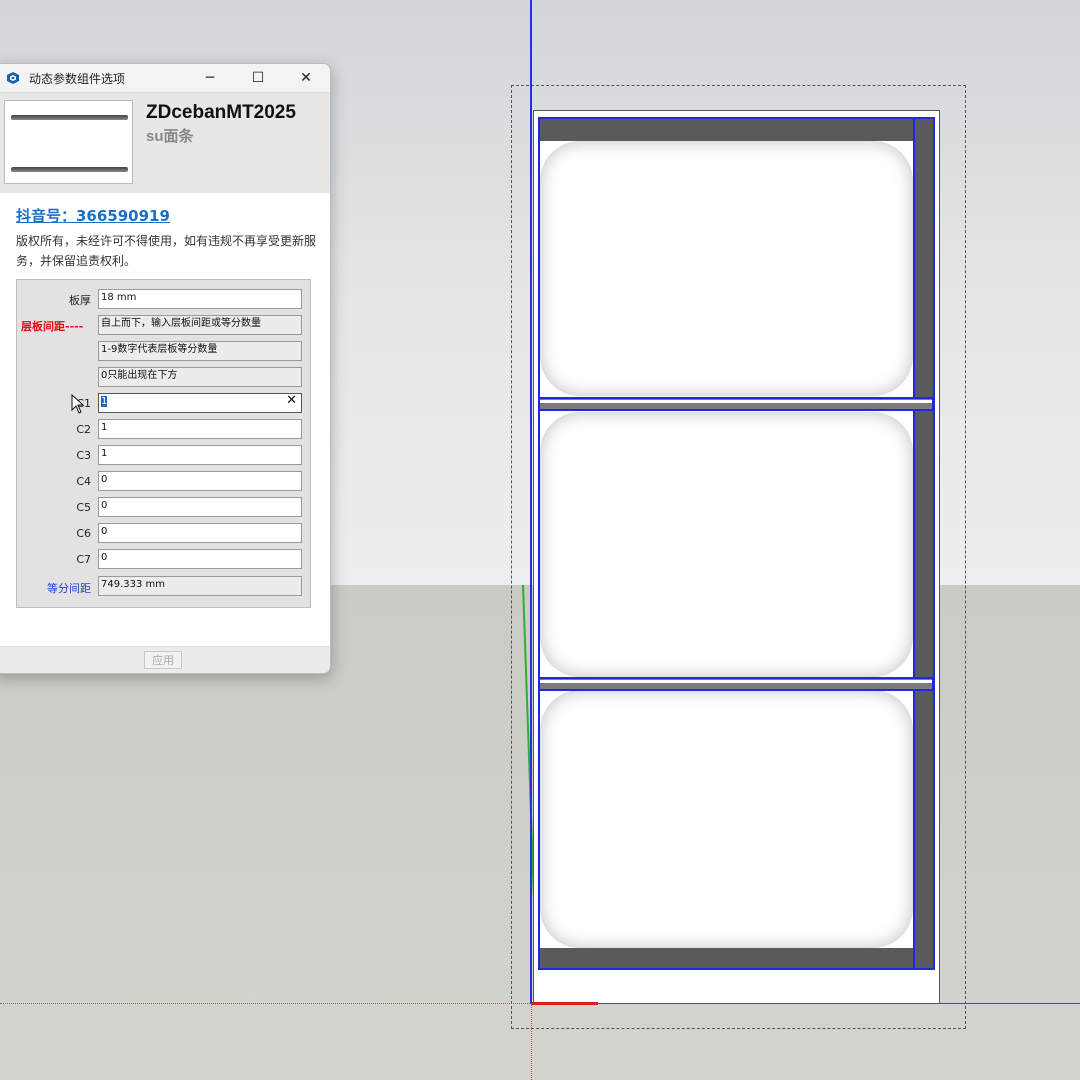 This screenshot has width=1080, height=1080. I want to click on equal-spacing-field: 749.333 mm, so click(200, 586).